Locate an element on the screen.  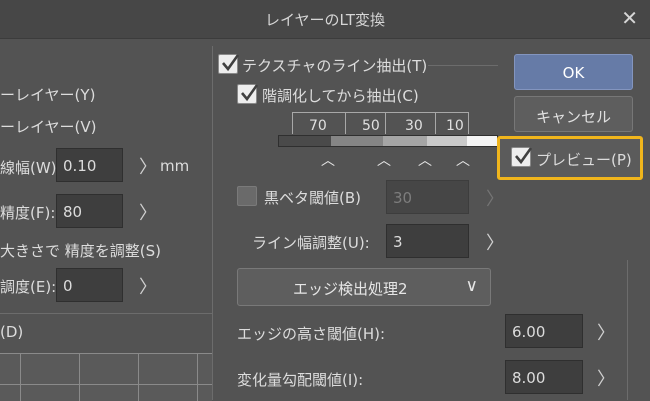
close-icon: ✕ is located at coordinates (629, 18).